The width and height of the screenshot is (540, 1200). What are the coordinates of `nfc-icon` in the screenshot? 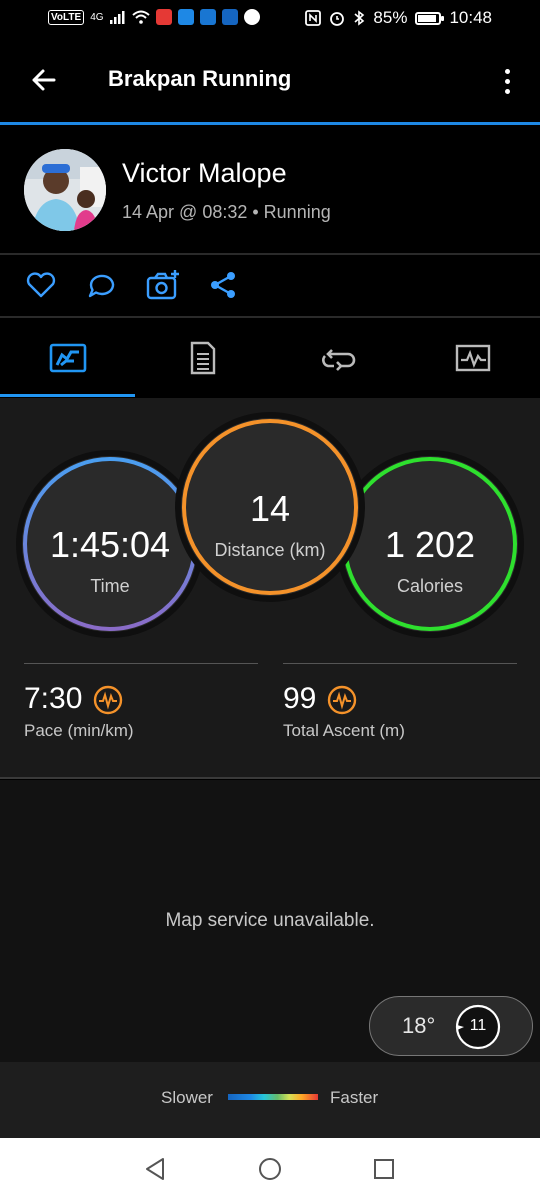 It's located at (313, 18).